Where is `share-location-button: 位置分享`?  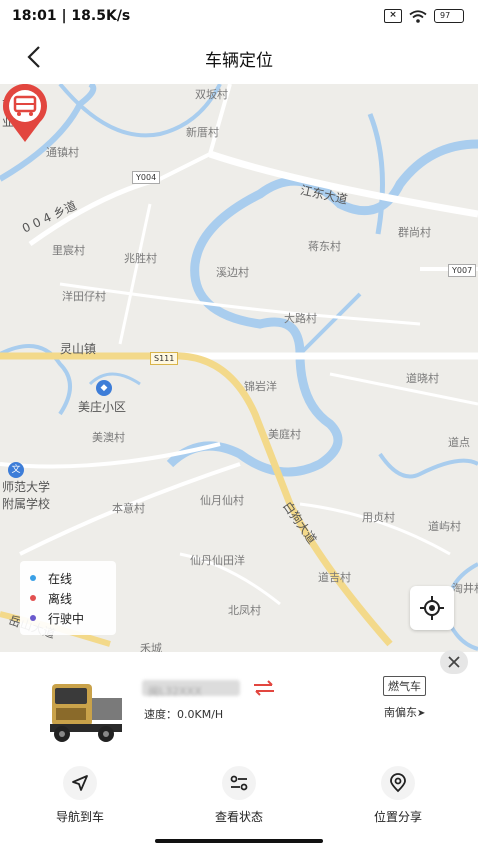
share-location-button: 位置分享 is located at coordinates (398, 795).